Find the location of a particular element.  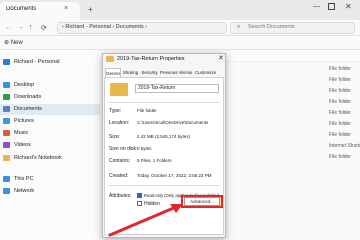

tab-title: Documents is located at coordinates (21, 9).